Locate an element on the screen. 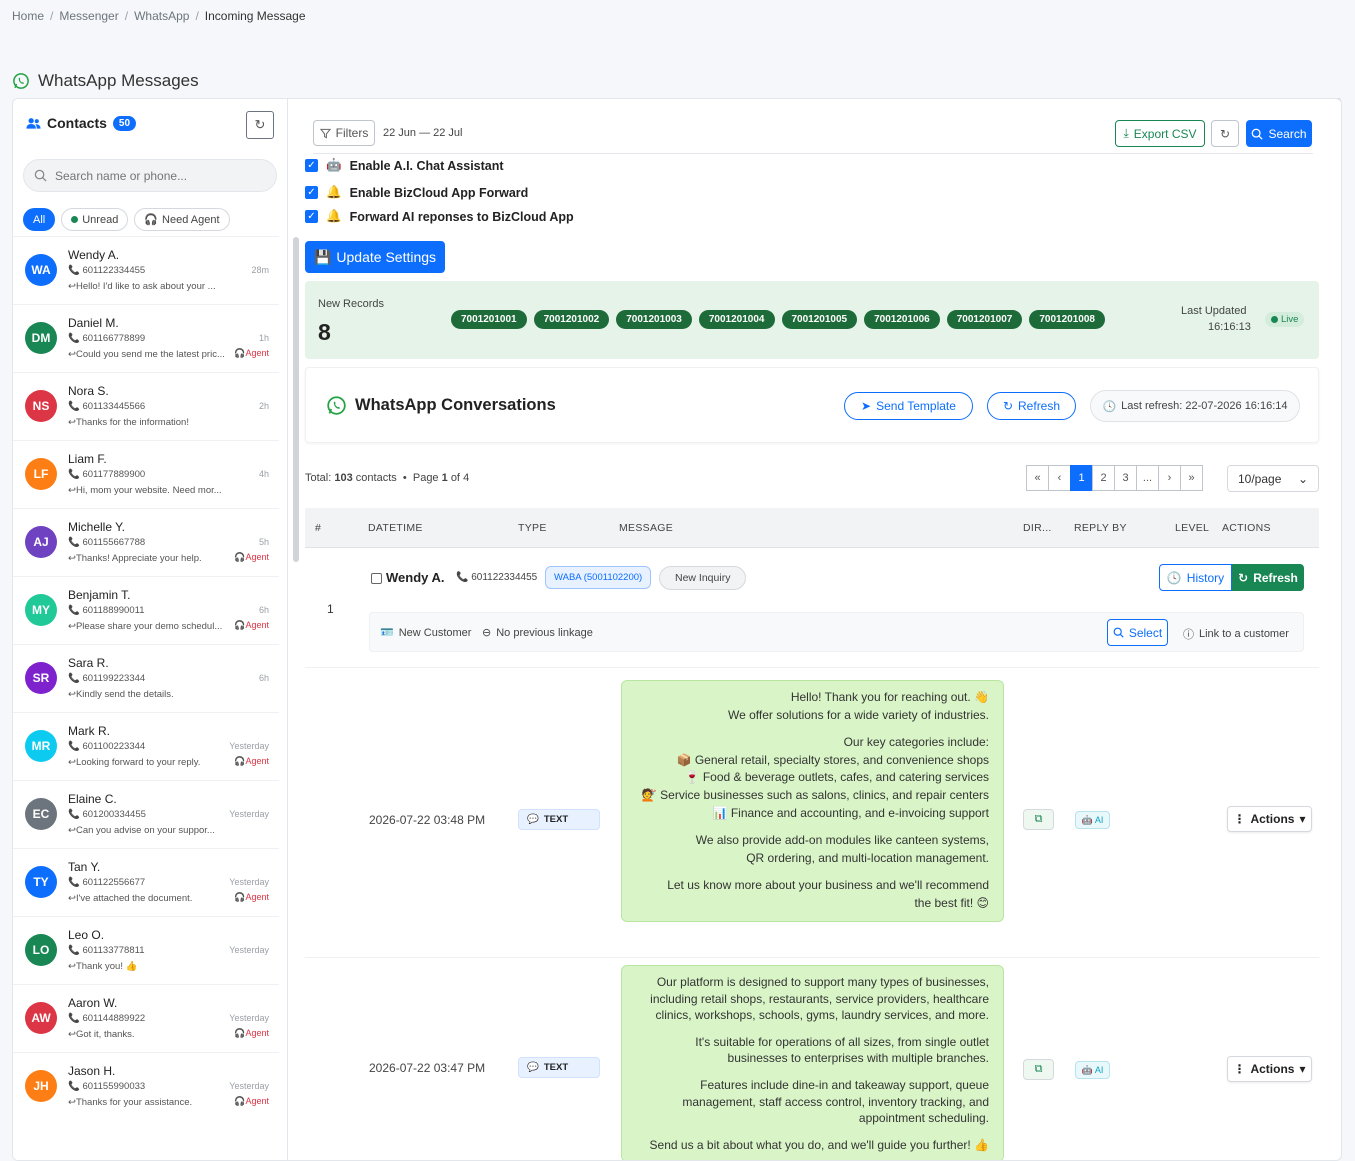 This screenshot has width=1355, height=1161. contact-filters: All Unread 🎧 Need Agent is located at coordinates (126, 219).